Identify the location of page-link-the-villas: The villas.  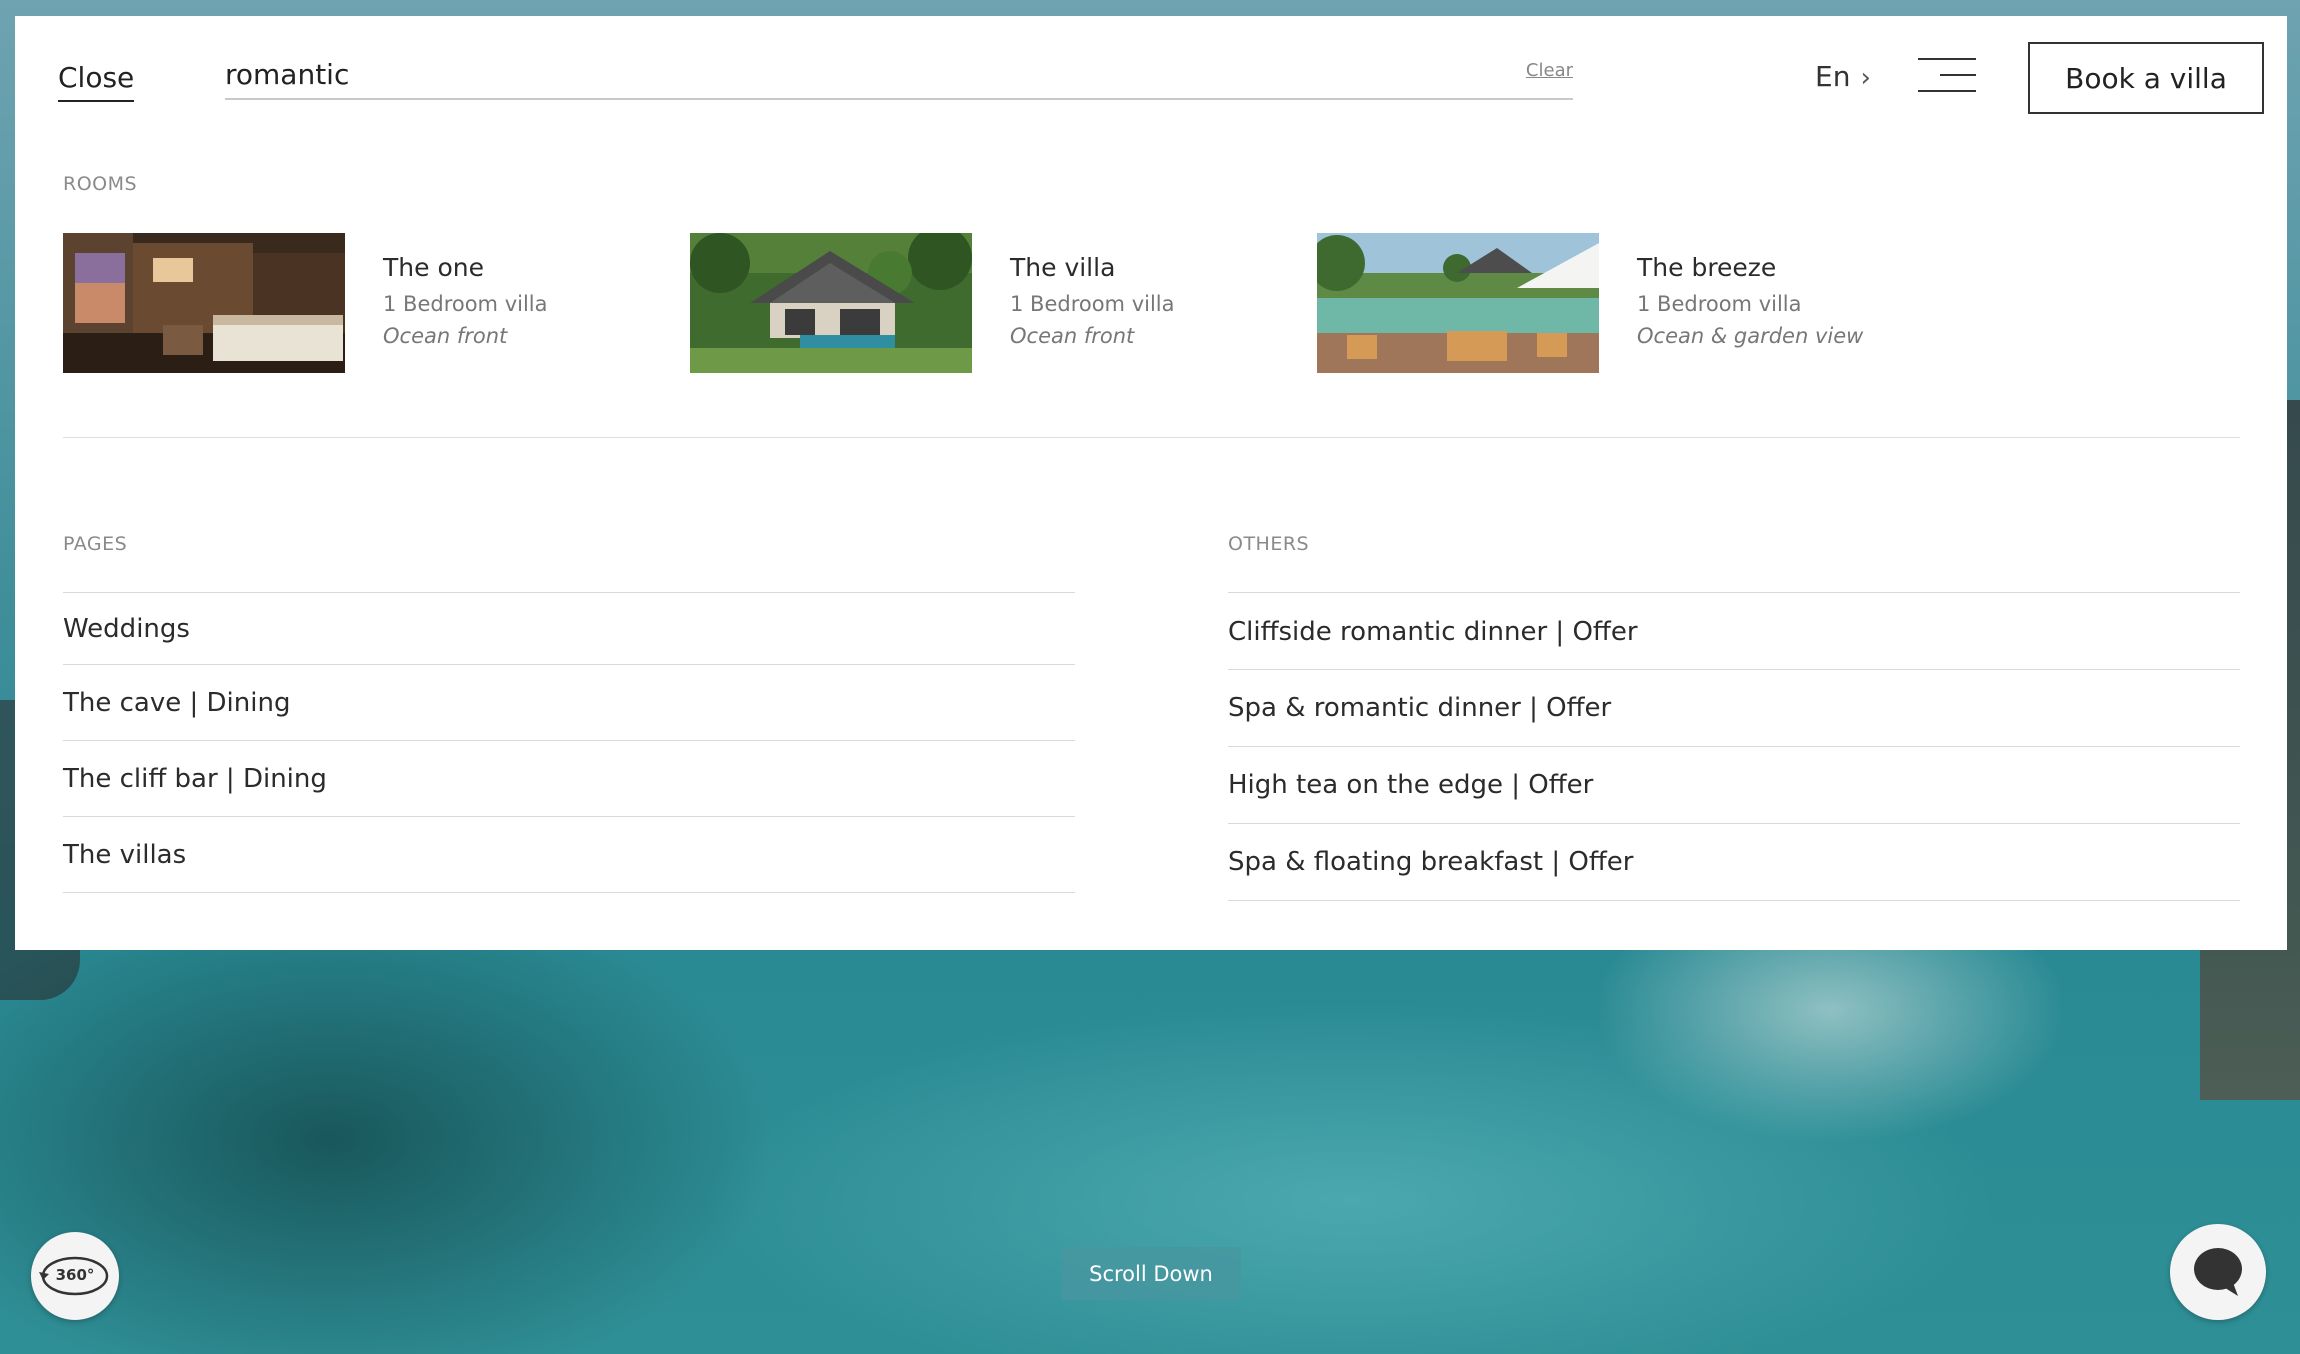
(569, 855).